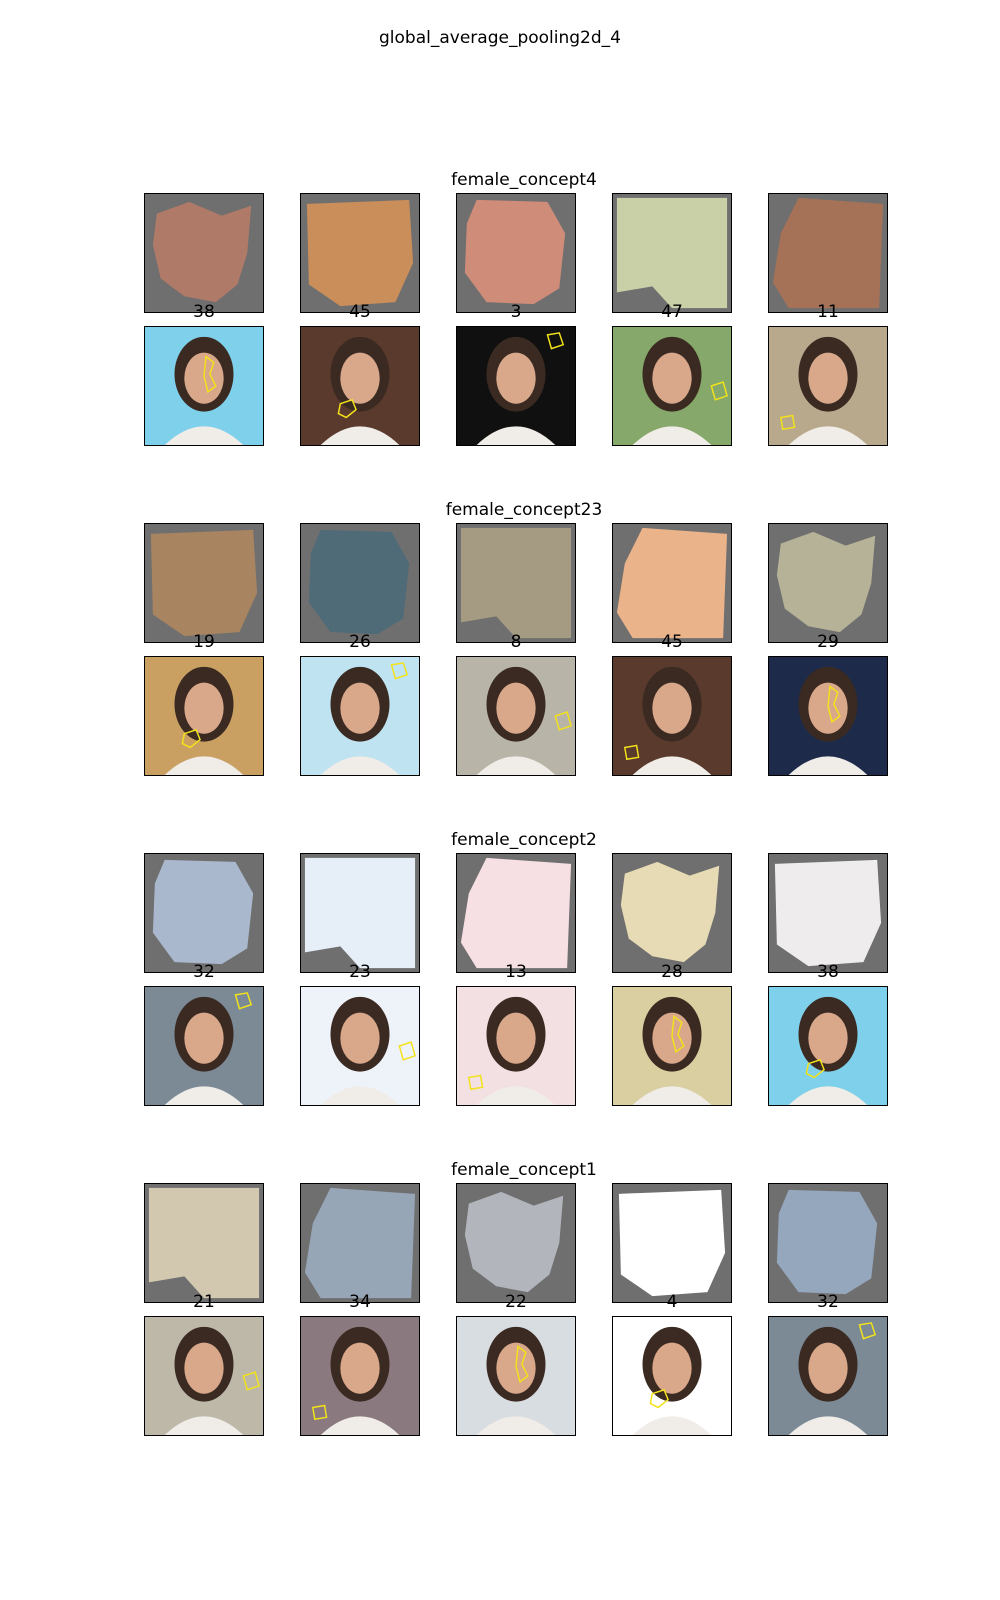 The height and width of the screenshot is (1600, 1000). What do you see at coordinates (672, 972) in the screenshot?
I see `image-index-label: 28` at bounding box center [672, 972].